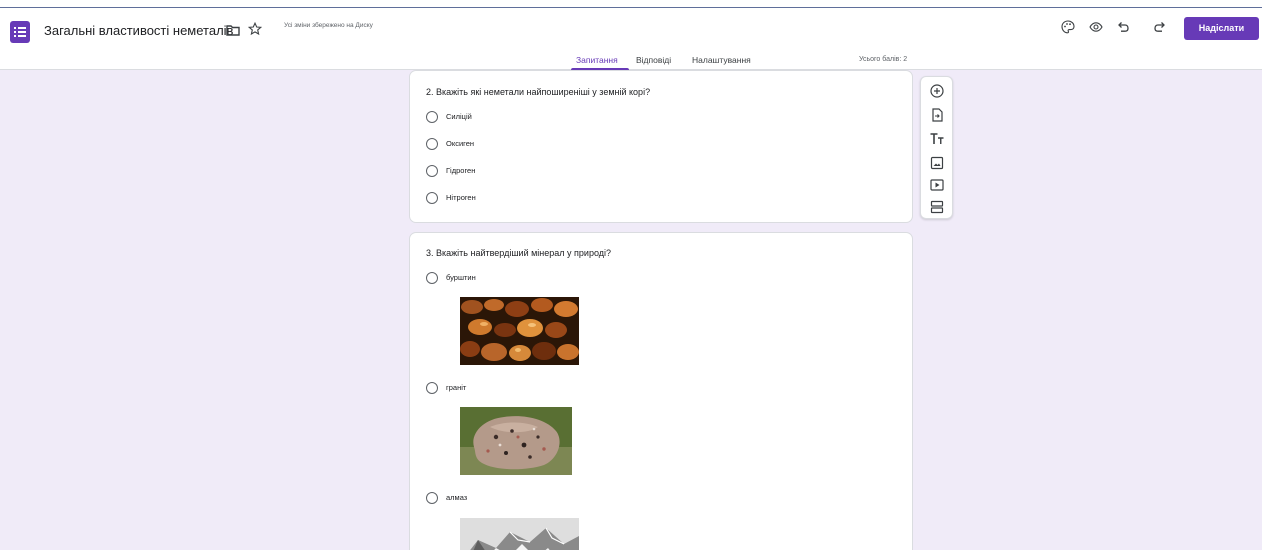 This screenshot has height=550, width=1262. Describe the element at coordinates (519, 534) in the screenshot. I see `option-image-diamond` at that location.